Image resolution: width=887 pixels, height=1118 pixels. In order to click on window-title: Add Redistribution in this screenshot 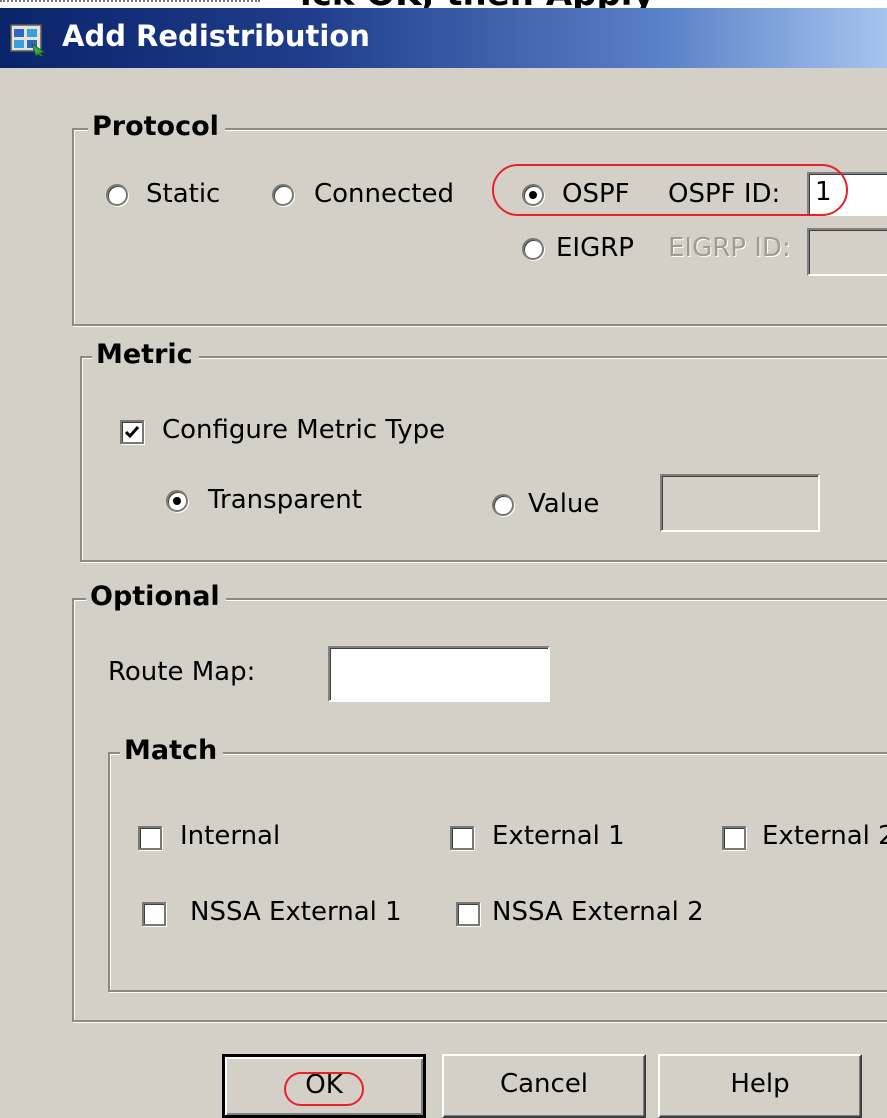, I will do `click(216, 36)`.